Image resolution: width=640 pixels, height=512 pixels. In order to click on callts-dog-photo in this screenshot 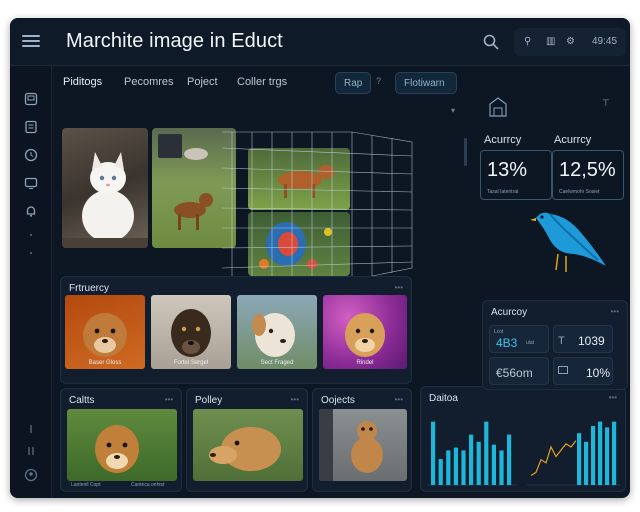, I will do `click(122, 445)`.